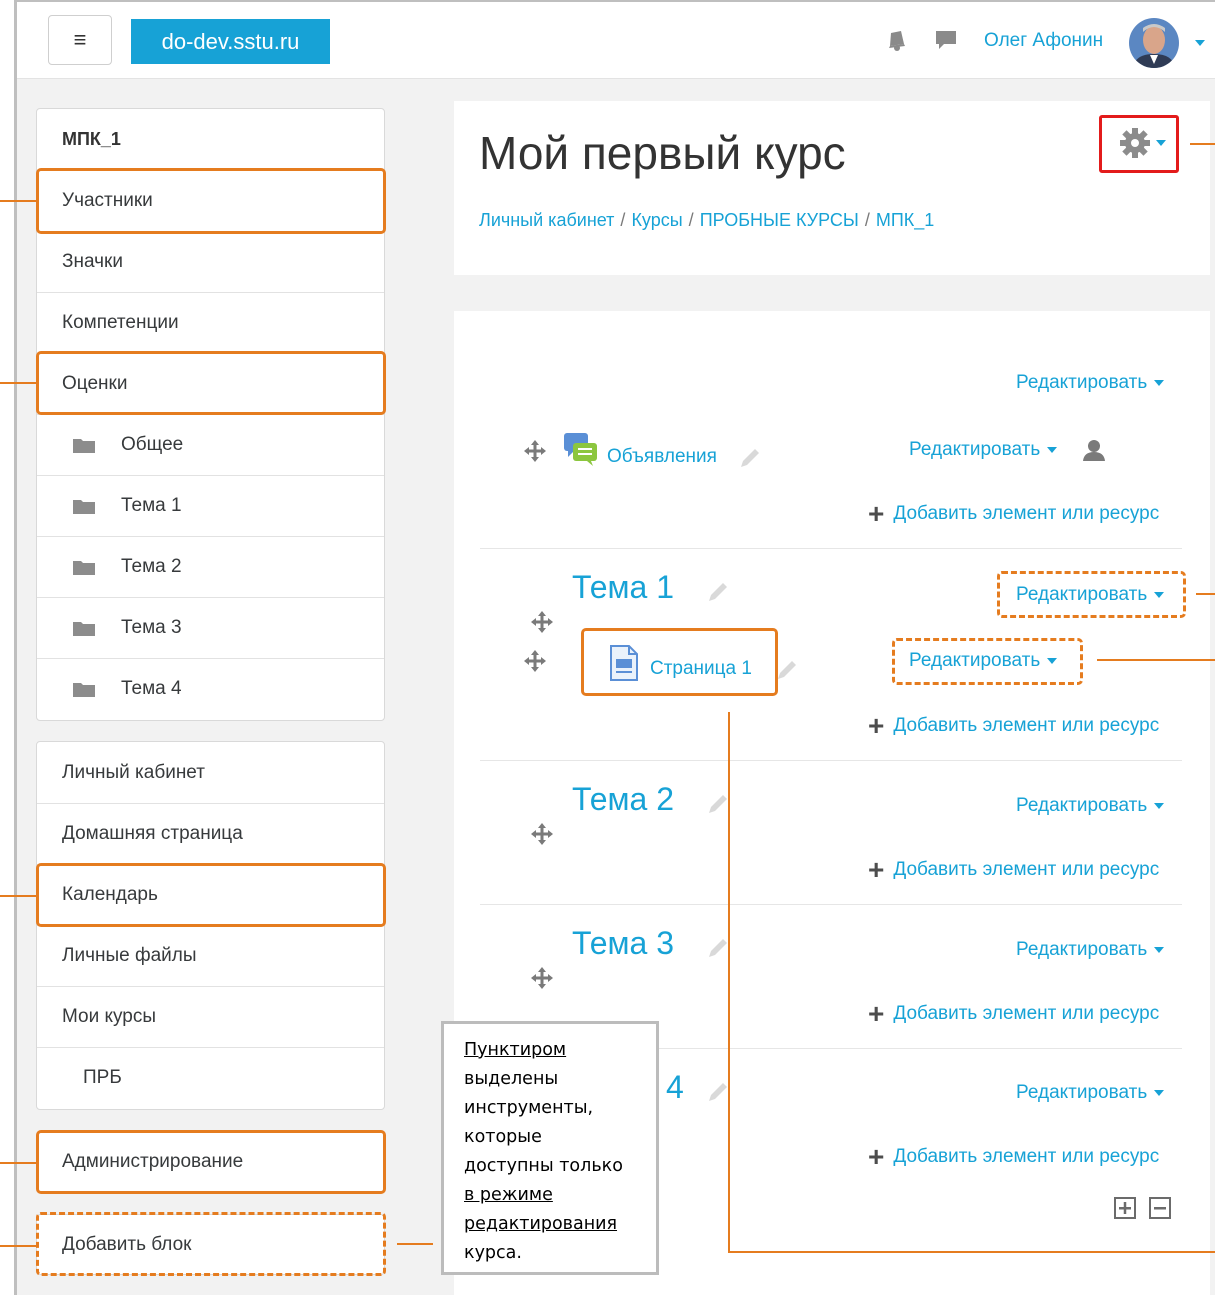 Image resolution: width=1215 pixels, height=1295 pixels. What do you see at coordinates (1090, 1093) in the screenshot?
I see `edit-menu-section-4: Редактировать` at bounding box center [1090, 1093].